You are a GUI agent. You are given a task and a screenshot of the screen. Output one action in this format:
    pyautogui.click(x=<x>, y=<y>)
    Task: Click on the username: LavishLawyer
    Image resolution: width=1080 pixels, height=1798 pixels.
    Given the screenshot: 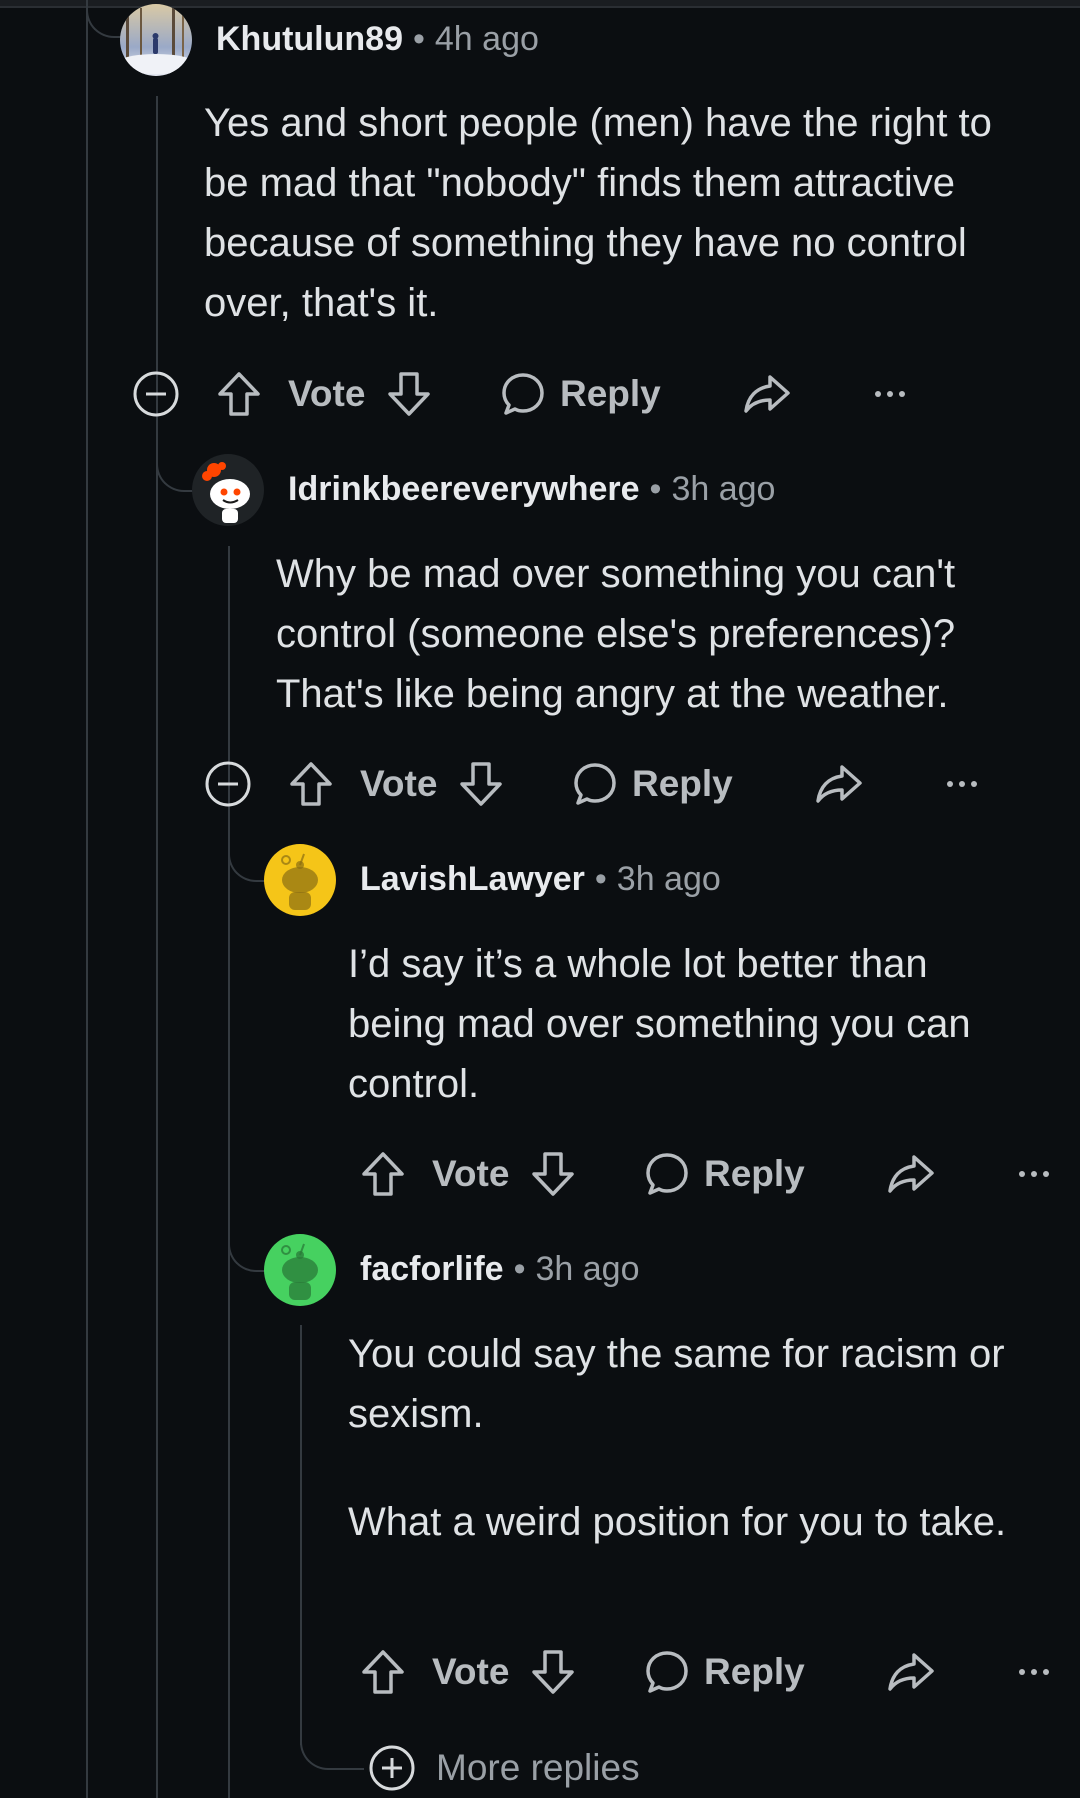 What is the action you would take?
    pyautogui.click(x=472, y=879)
    